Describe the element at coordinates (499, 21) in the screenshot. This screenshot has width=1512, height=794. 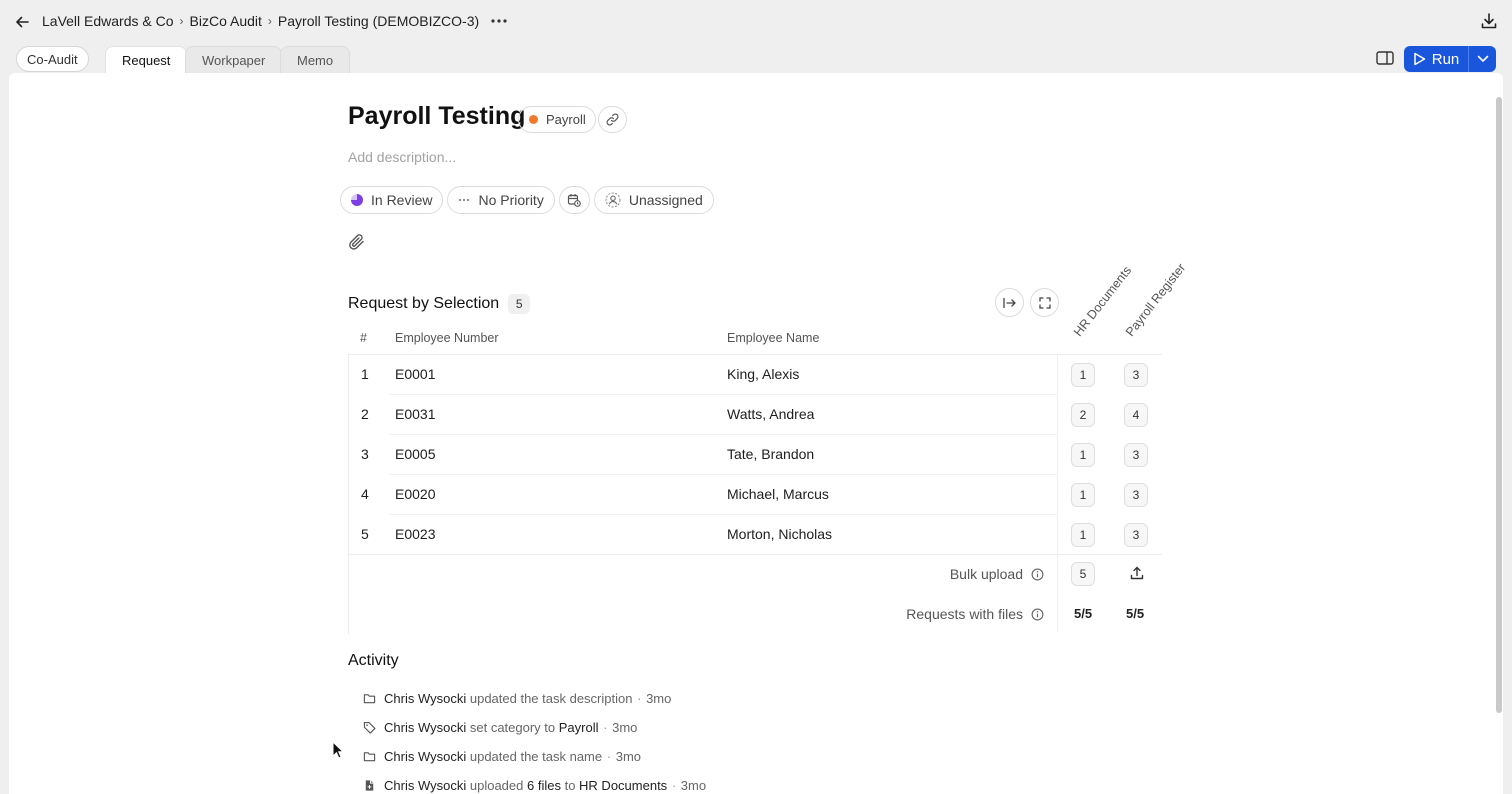
I see `more-options-icon` at that location.